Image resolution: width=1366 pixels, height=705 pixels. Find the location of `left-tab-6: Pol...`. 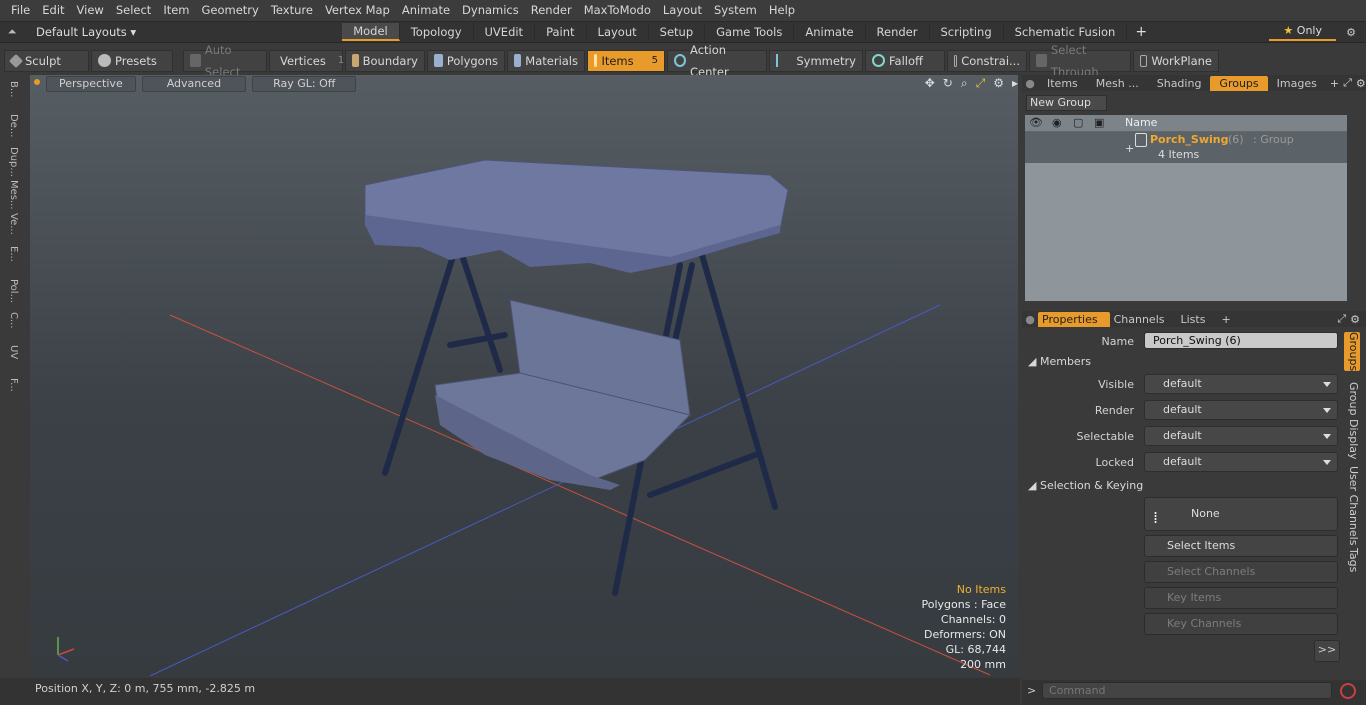

left-tab-6: Pol... is located at coordinates (11, 291).